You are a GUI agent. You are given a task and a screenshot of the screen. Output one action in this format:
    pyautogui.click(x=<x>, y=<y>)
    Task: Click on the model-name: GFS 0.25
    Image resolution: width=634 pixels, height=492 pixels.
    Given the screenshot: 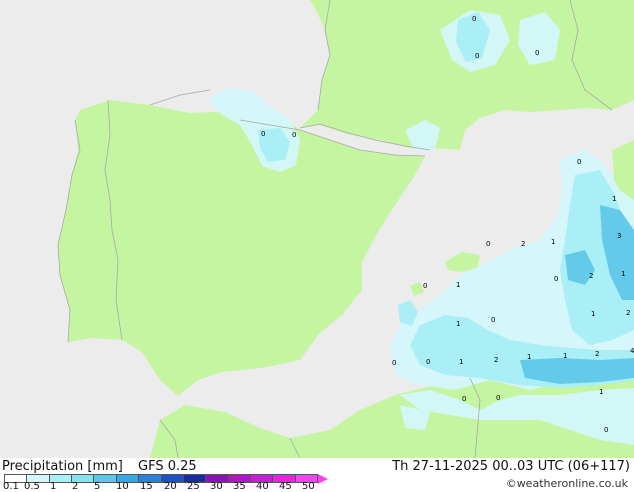 What is the action you would take?
    pyautogui.click(x=167, y=466)
    